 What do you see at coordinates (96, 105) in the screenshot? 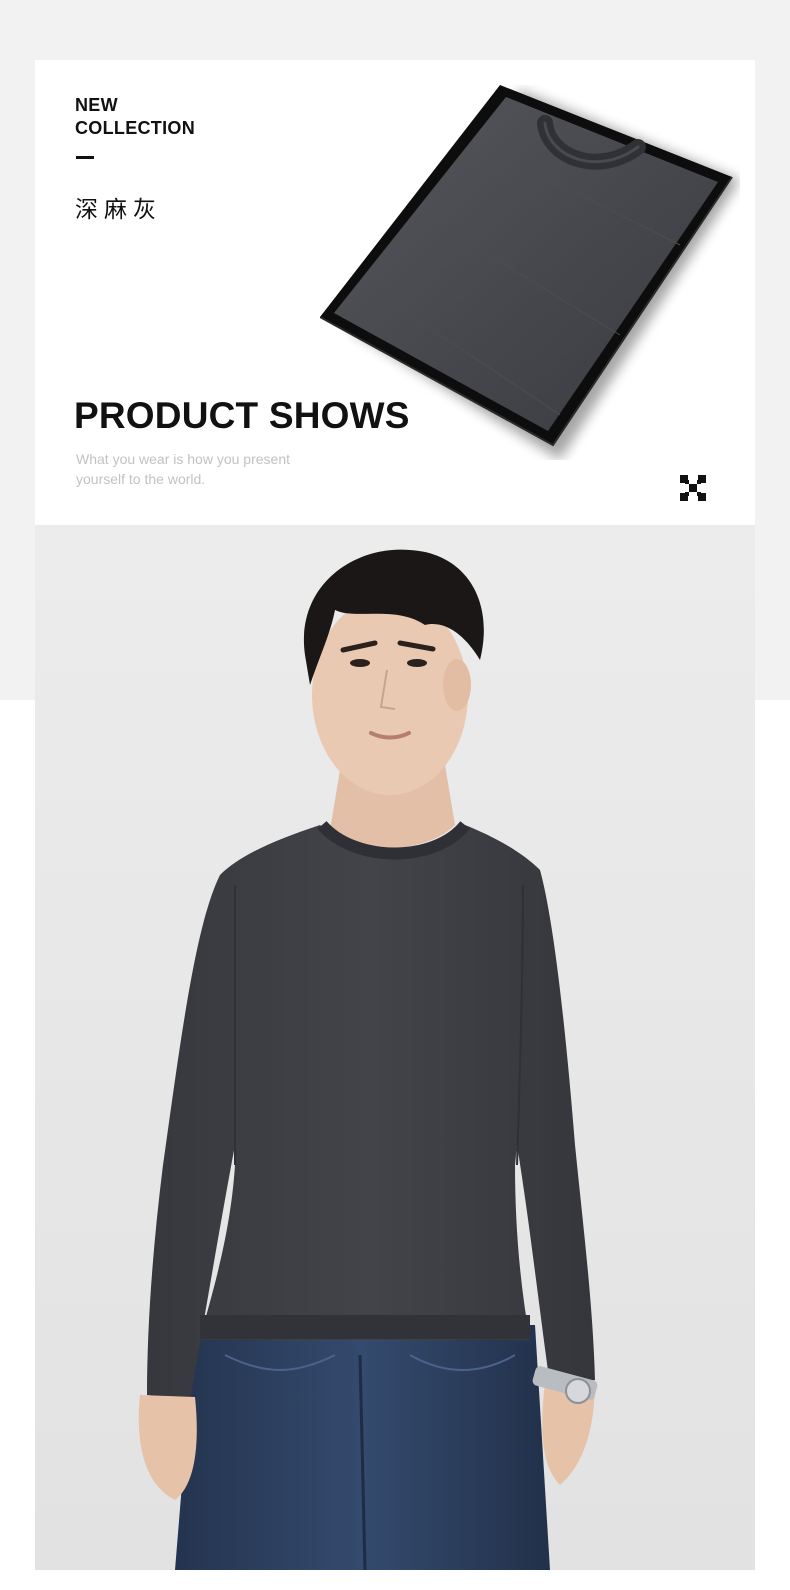
I see `new-collection-line-1: NEW` at bounding box center [96, 105].